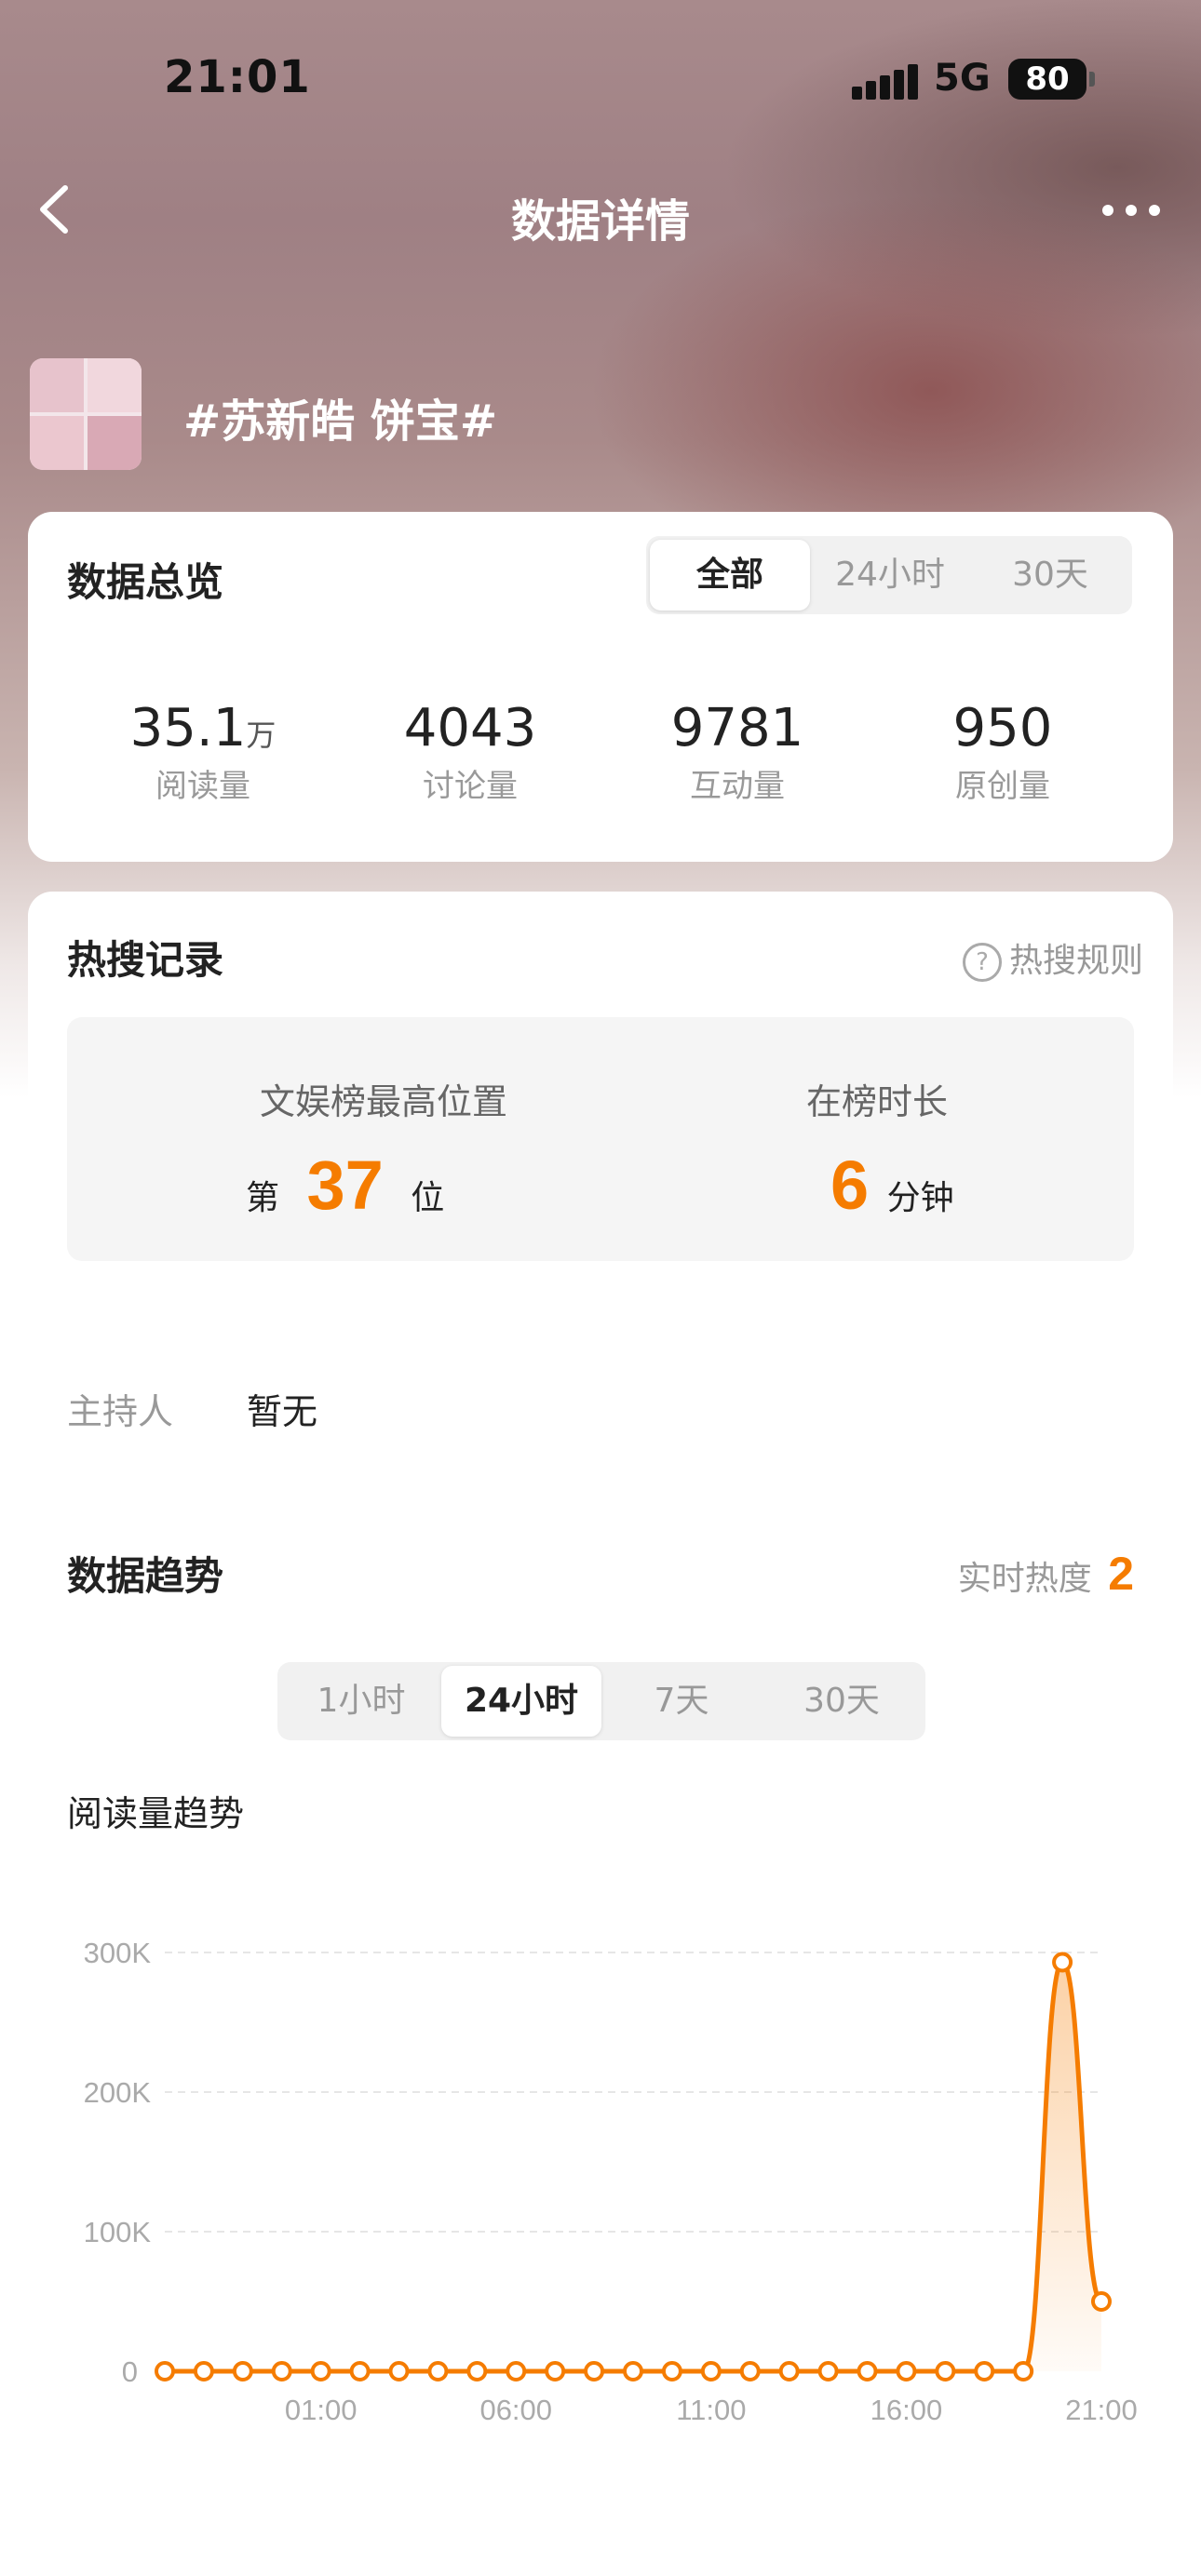 This screenshot has height=2576, width=1201. What do you see at coordinates (282, 1411) in the screenshot?
I see `host-value: 暂无` at bounding box center [282, 1411].